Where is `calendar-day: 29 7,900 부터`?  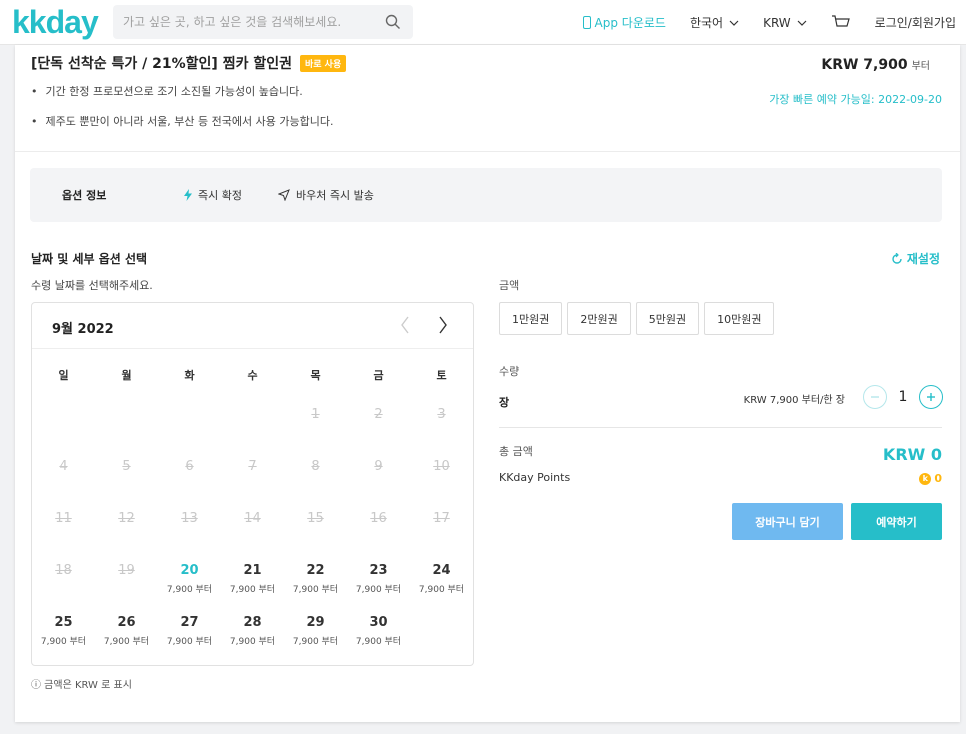
calendar-day: 29 7,900 부터 is located at coordinates (315, 629).